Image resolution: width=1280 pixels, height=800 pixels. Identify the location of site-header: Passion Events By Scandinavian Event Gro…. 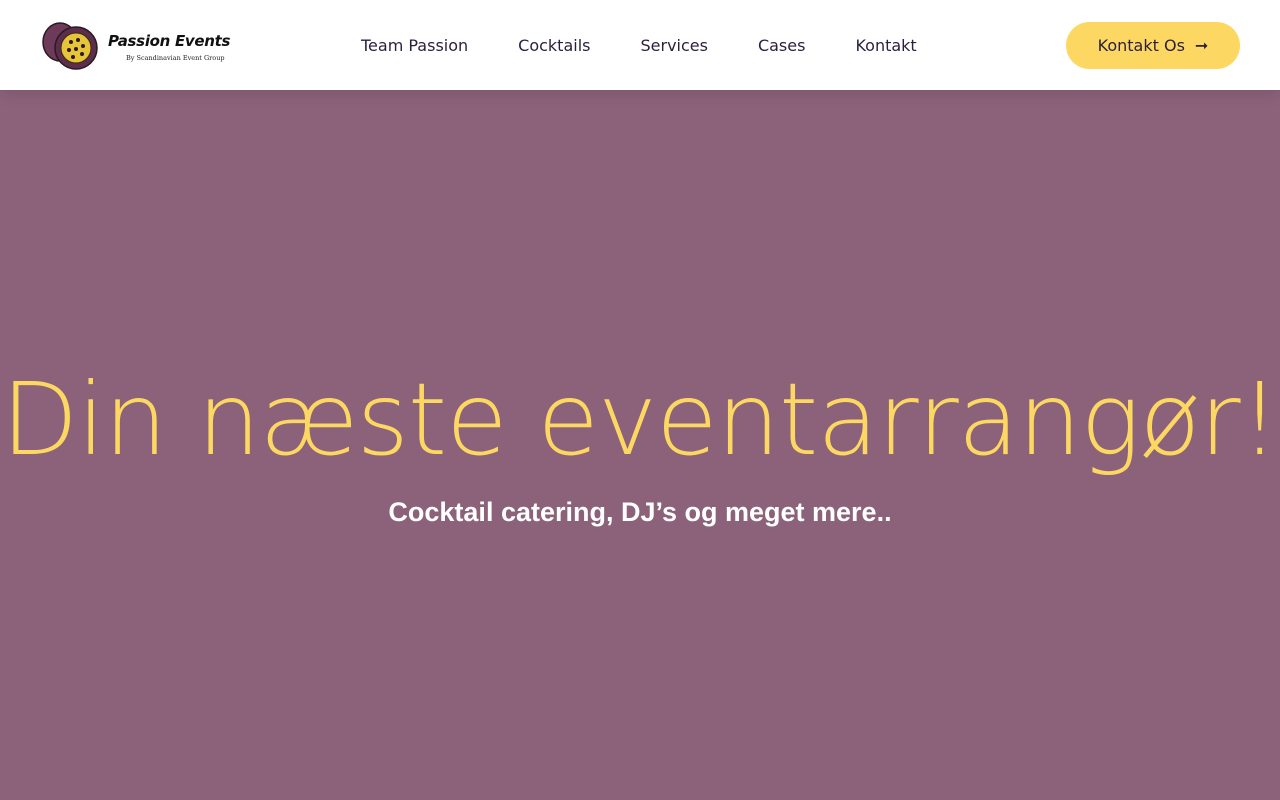
(640, 45).